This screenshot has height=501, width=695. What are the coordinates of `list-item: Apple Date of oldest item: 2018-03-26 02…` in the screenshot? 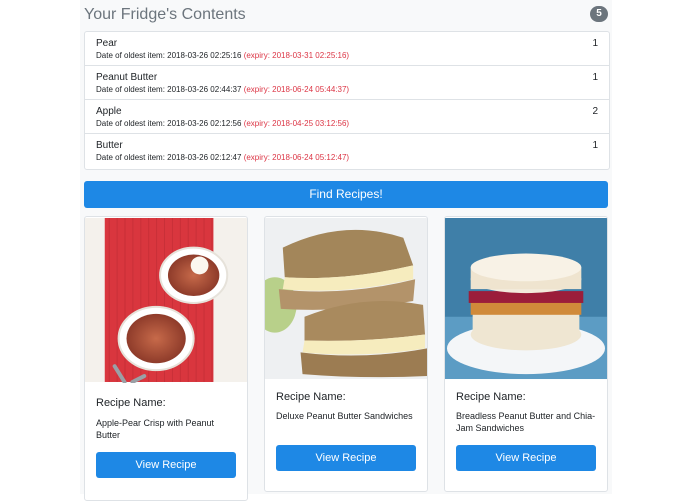 It's located at (347, 117).